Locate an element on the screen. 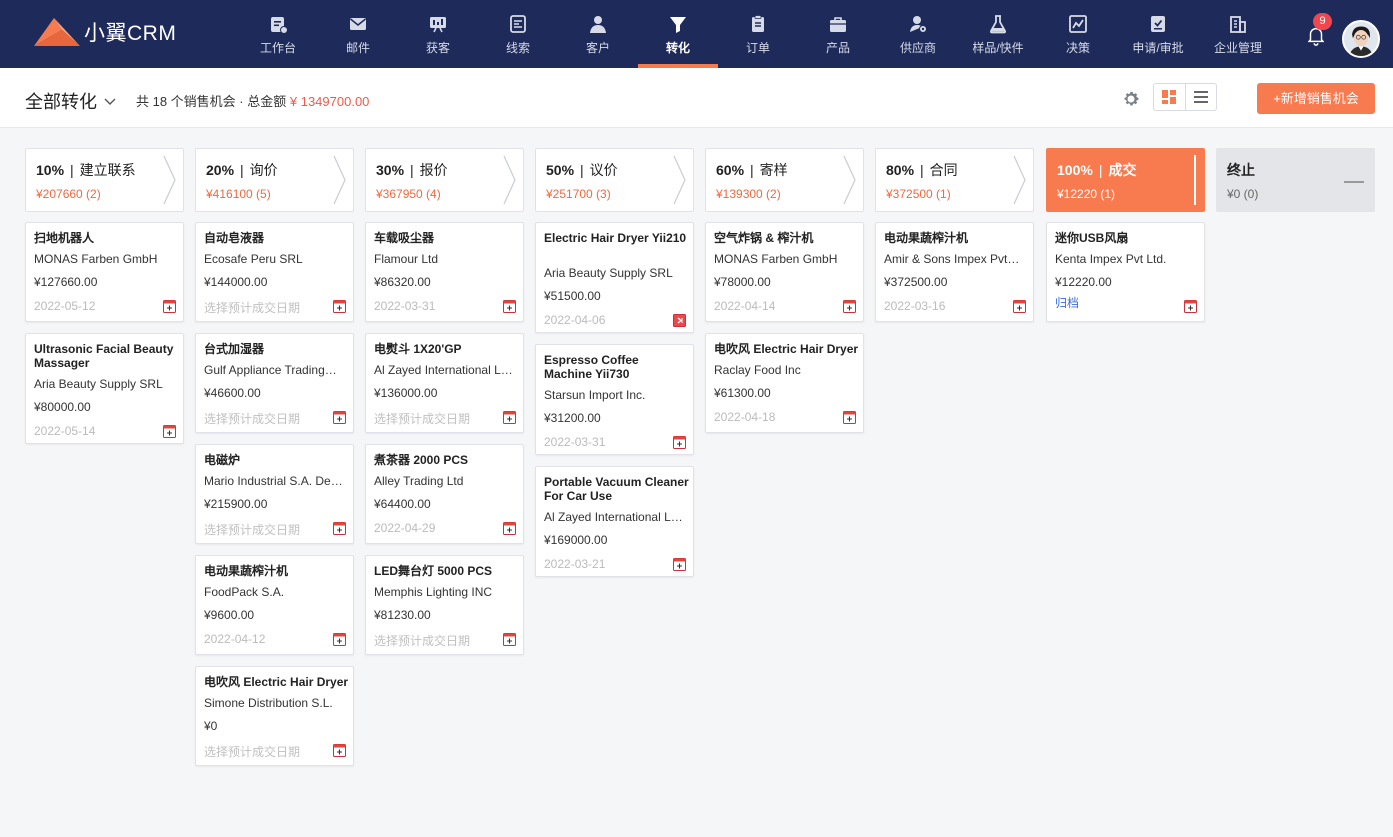  card-close-date: 2022-04-29 is located at coordinates (405, 528).